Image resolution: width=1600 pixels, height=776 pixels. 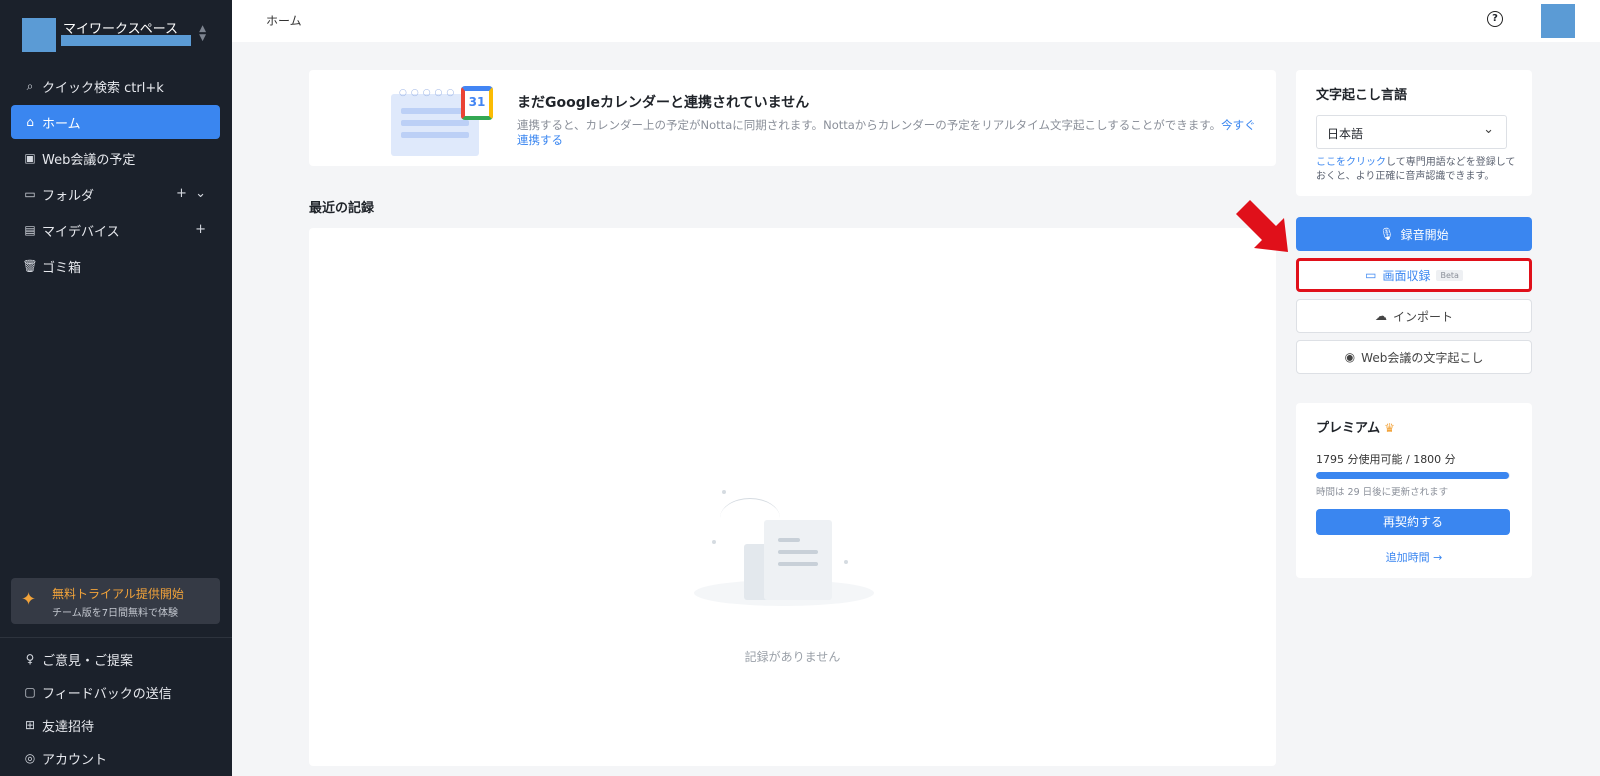 I want to click on import-button: ☁ インポート, so click(x=1414, y=316).